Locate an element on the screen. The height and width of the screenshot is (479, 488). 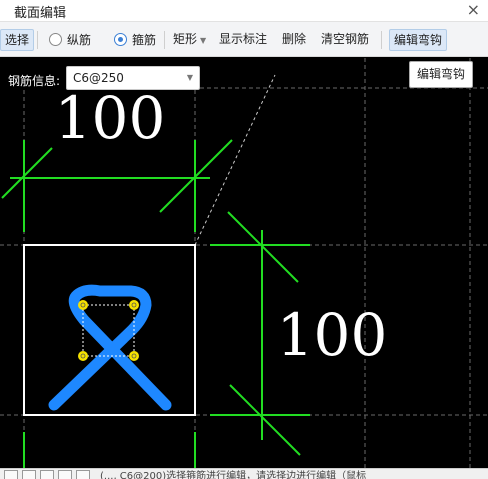
rebar-info-select: C6@250 ▼ is located at coordinates (133, 78).